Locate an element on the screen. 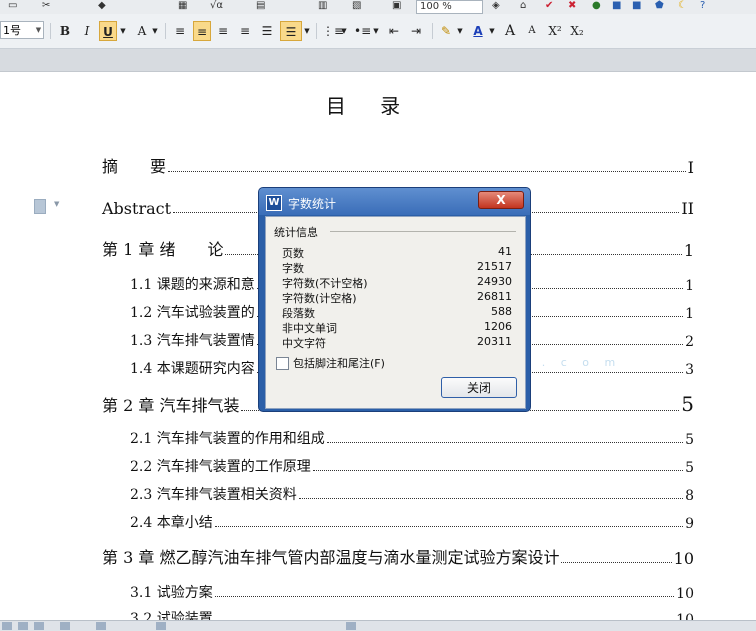  question-icon: ? is located at coordinates (702, 6).